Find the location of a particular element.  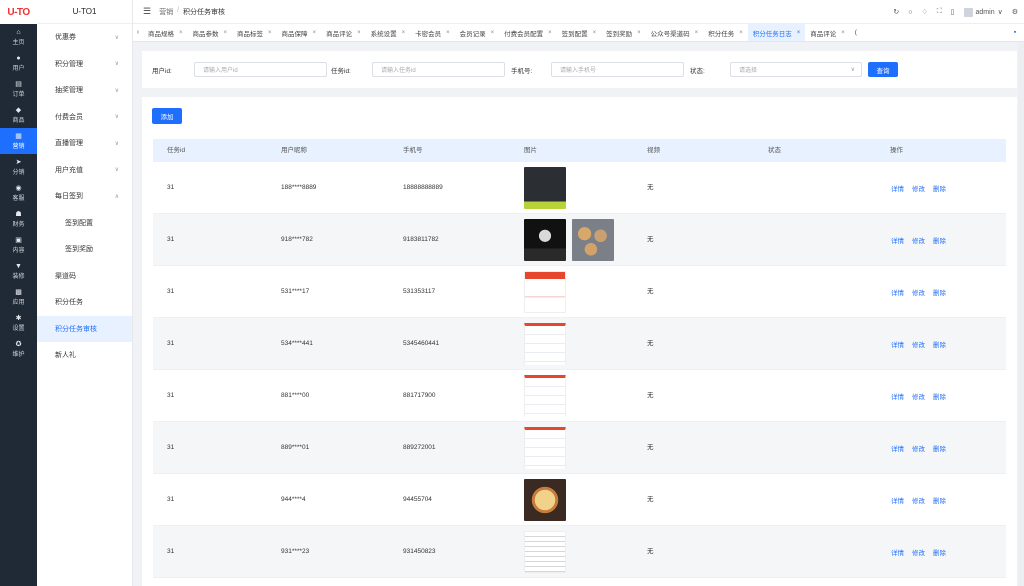

rail-item-order: ▤ 订单 is located at coordinates (18, 89).